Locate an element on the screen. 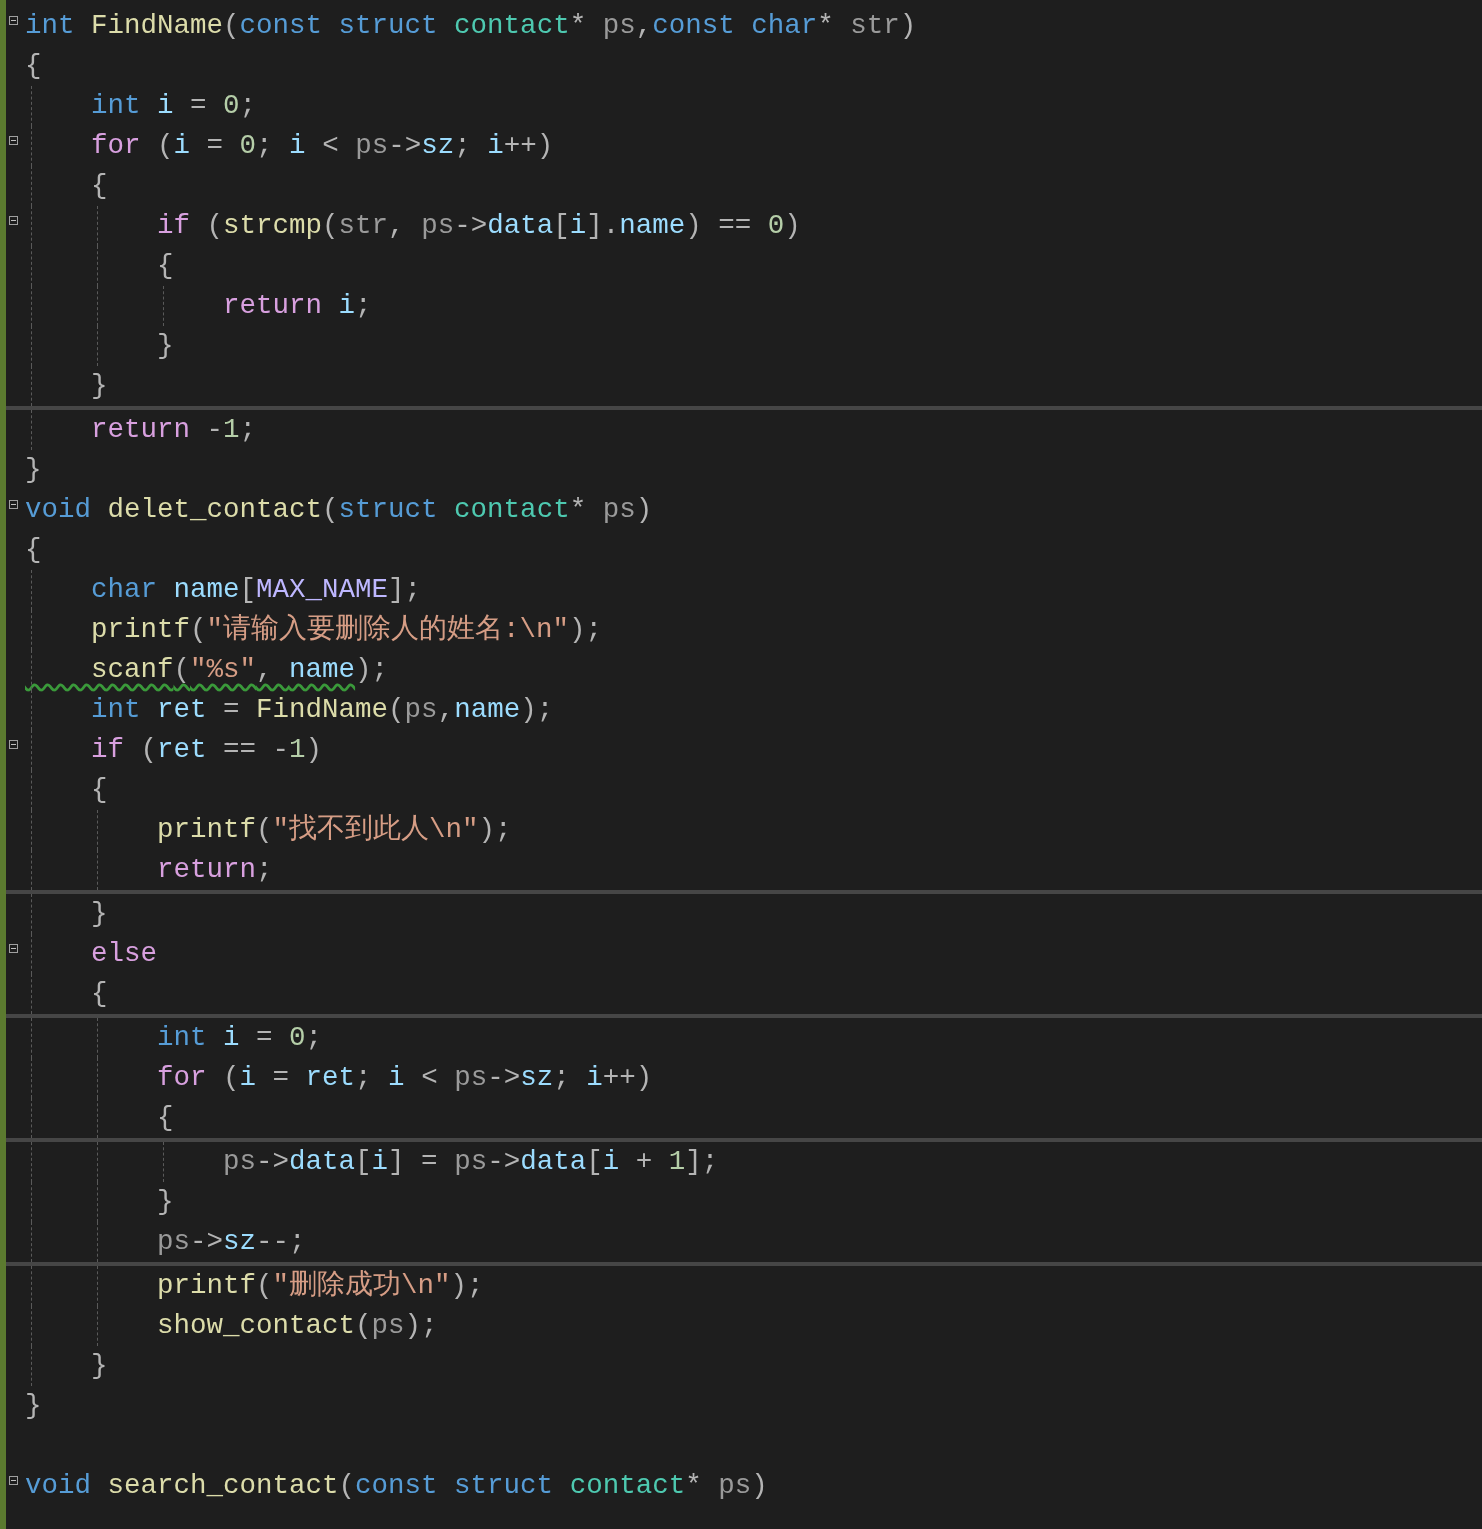  code-line: else is located at coordinates (124, 953).